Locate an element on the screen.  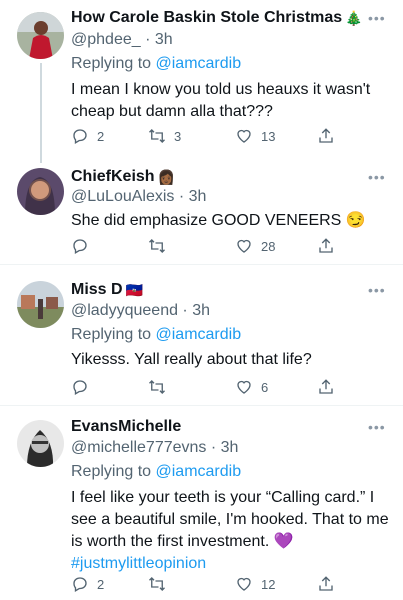
like-button: 6 is located at coordinates (251, 387).